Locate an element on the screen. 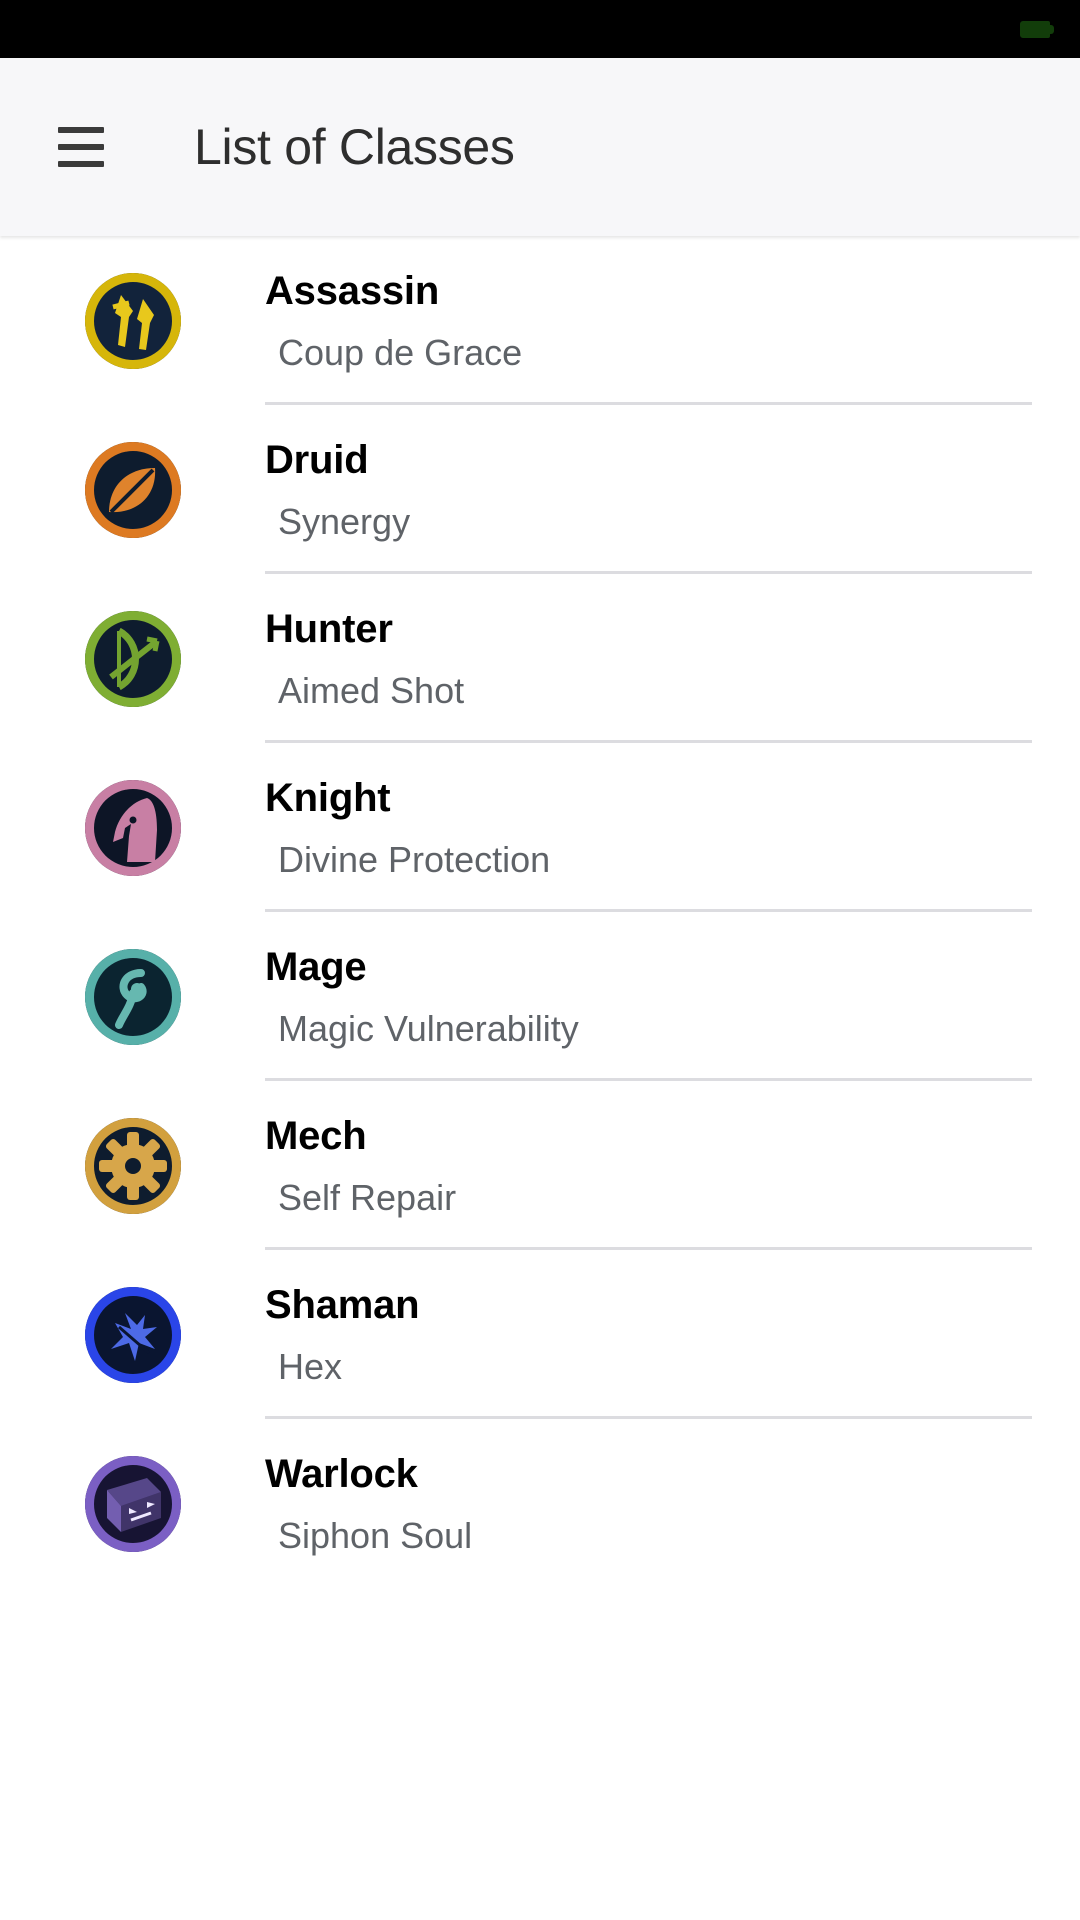  knight-icon is located at coordinates (132, 827).